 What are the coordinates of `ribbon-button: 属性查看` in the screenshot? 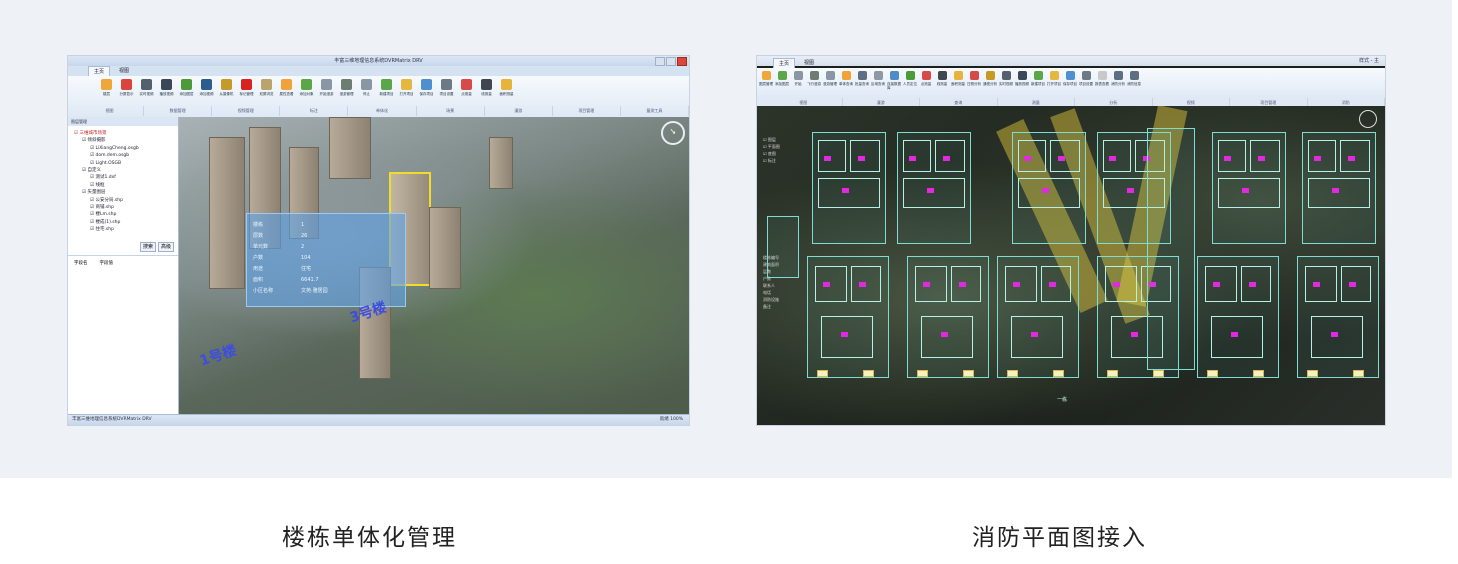 It's located at (286, 87).